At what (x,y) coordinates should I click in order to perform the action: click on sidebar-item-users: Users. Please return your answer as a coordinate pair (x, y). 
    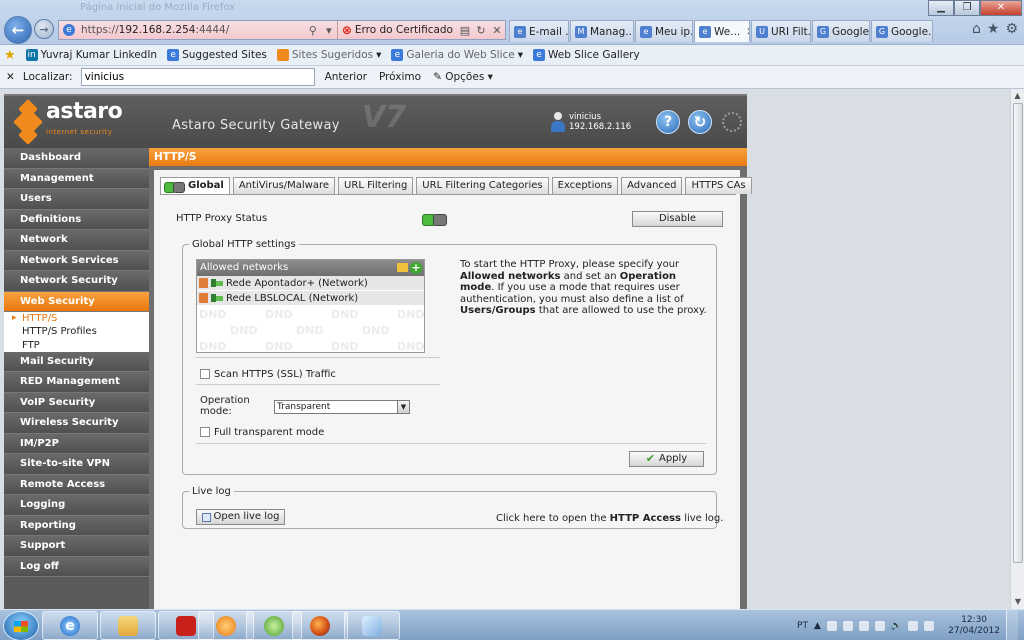
    Looking at the image, I should click on (76, 199).